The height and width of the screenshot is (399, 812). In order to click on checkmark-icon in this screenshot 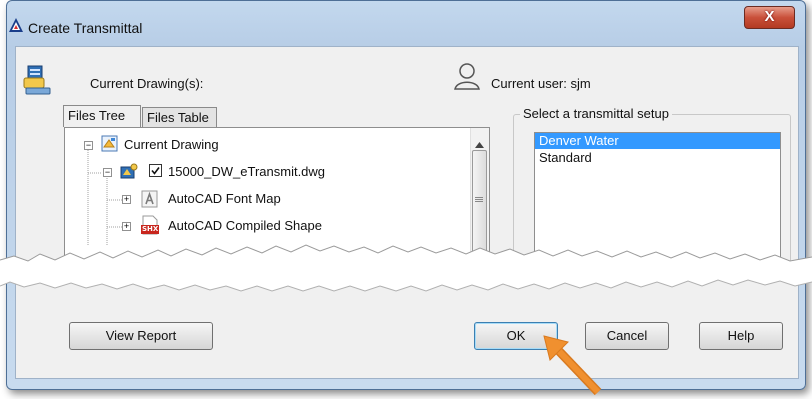, I will do `click(155, 171)`.